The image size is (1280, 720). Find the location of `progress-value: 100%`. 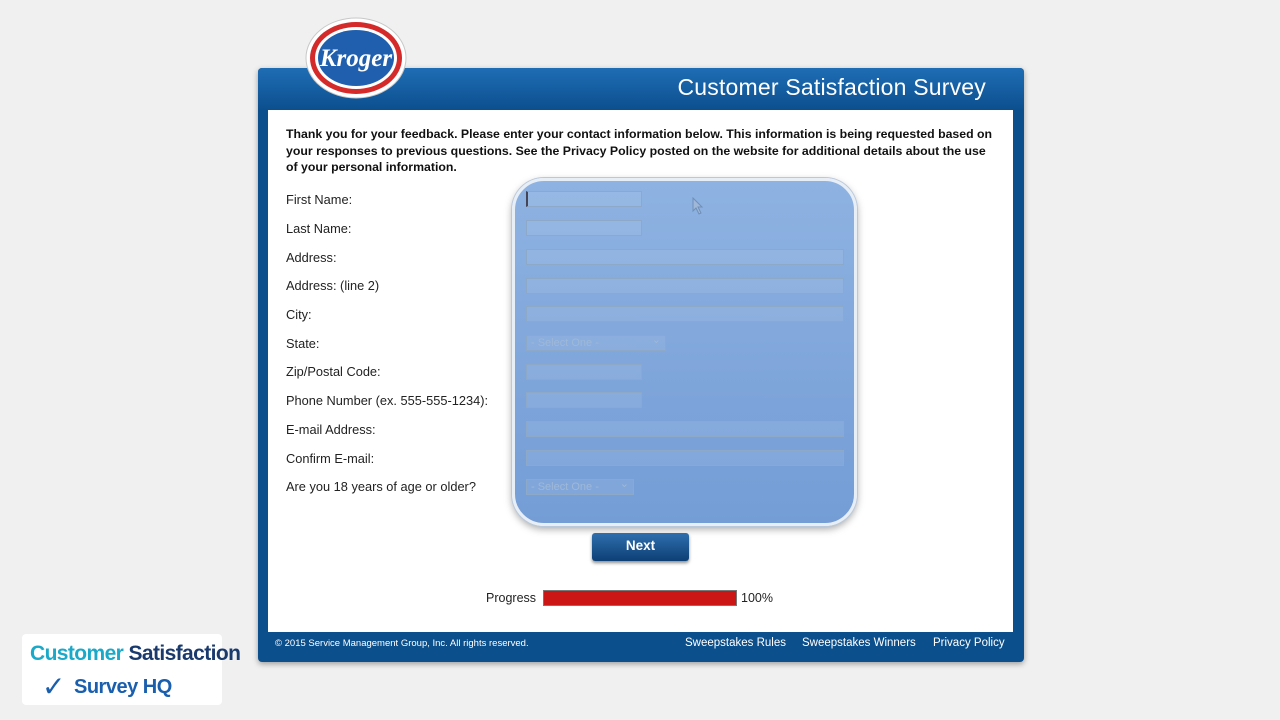

progress-value: 100% is located at coordinates (757, 598).